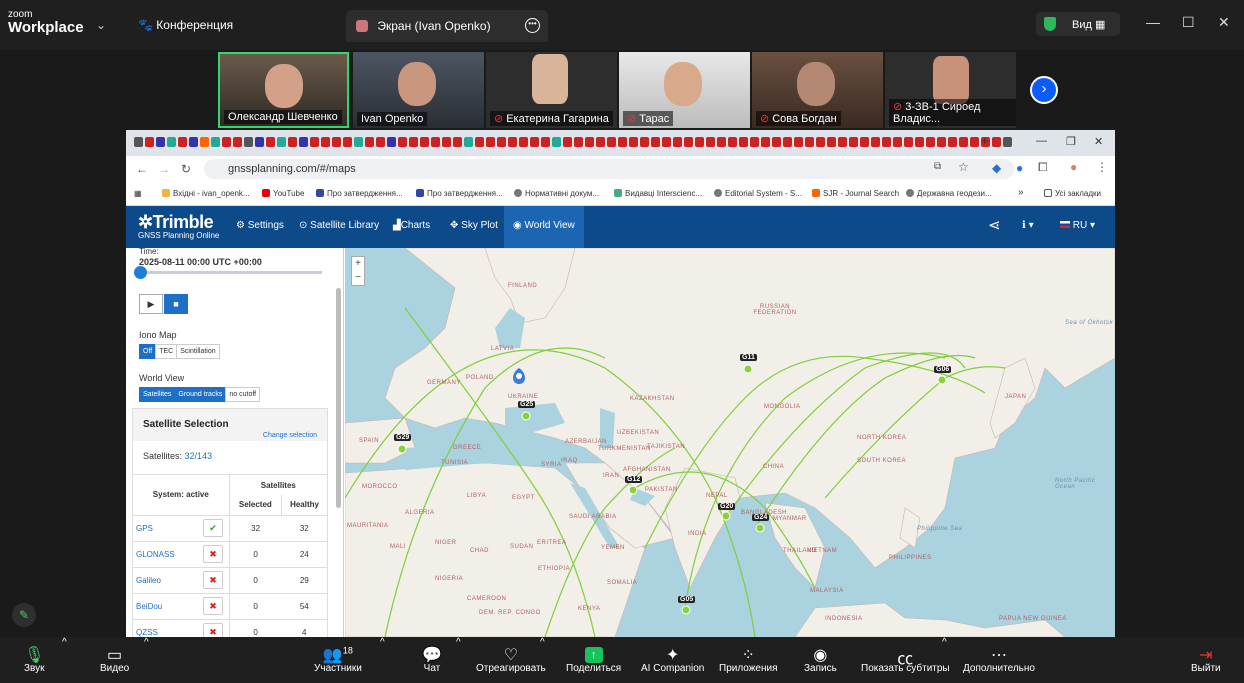 The height and width of the screenshot is (683, 1244). What do you see at coordinates (474, 225) in the screenshot?
I see `nav-sky-plot: ✥ Sky Plot` at bounding box center [474, 225].